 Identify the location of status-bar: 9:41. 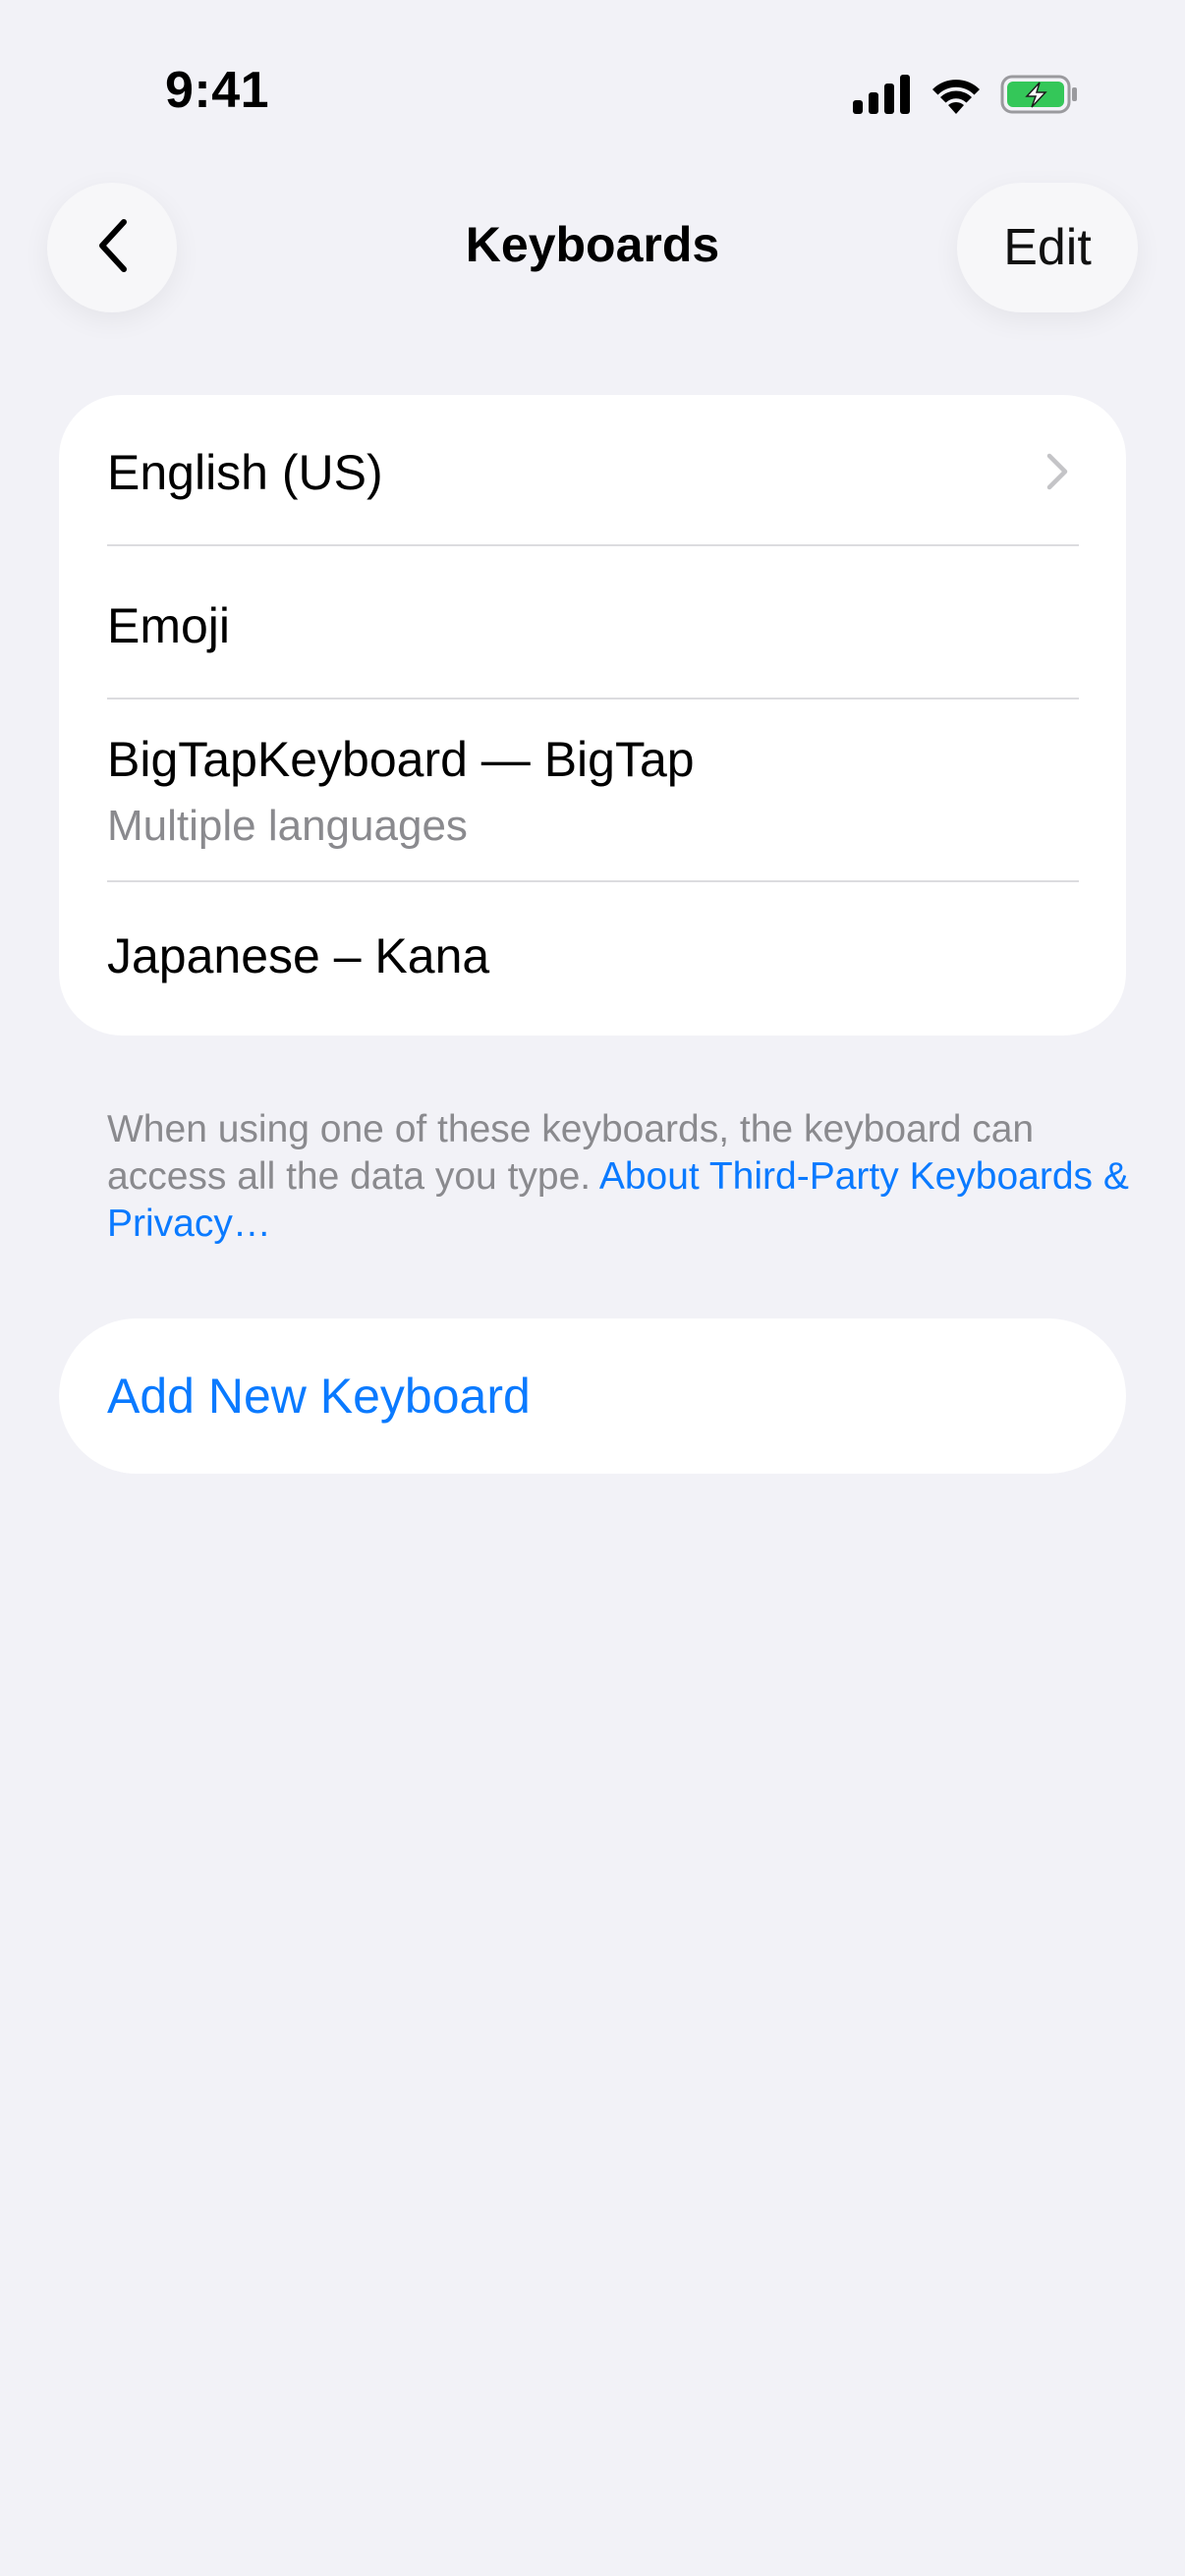
(592, 88).